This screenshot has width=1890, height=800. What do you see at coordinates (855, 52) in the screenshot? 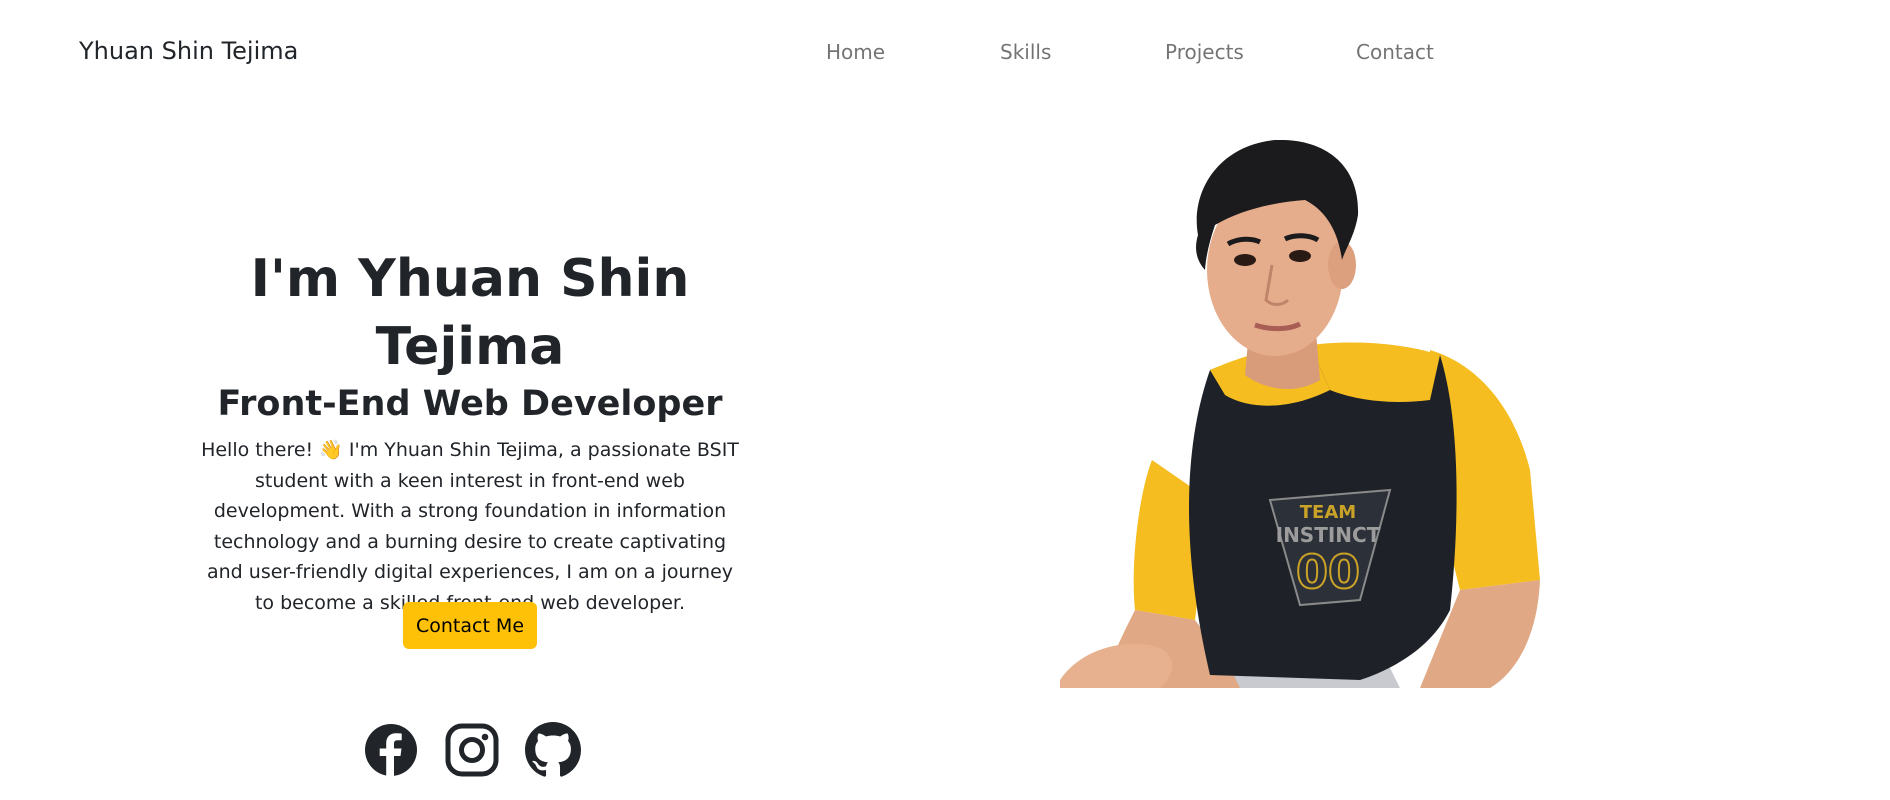
I see `nav-link-home: Home` at bounding box center [855, 52].